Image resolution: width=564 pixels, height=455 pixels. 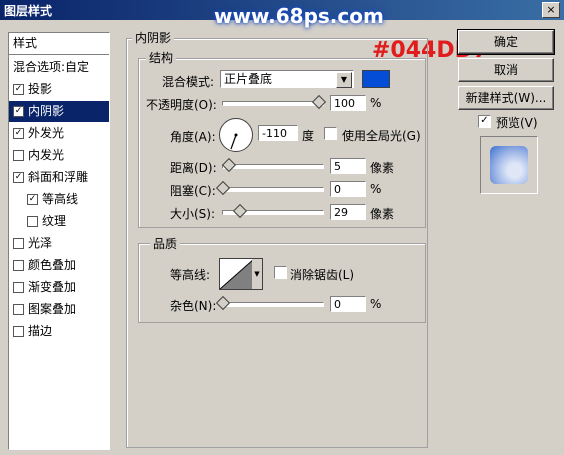 I want to click on sidebar-item: ✓ 内阴影, so click(x=59, y=111).